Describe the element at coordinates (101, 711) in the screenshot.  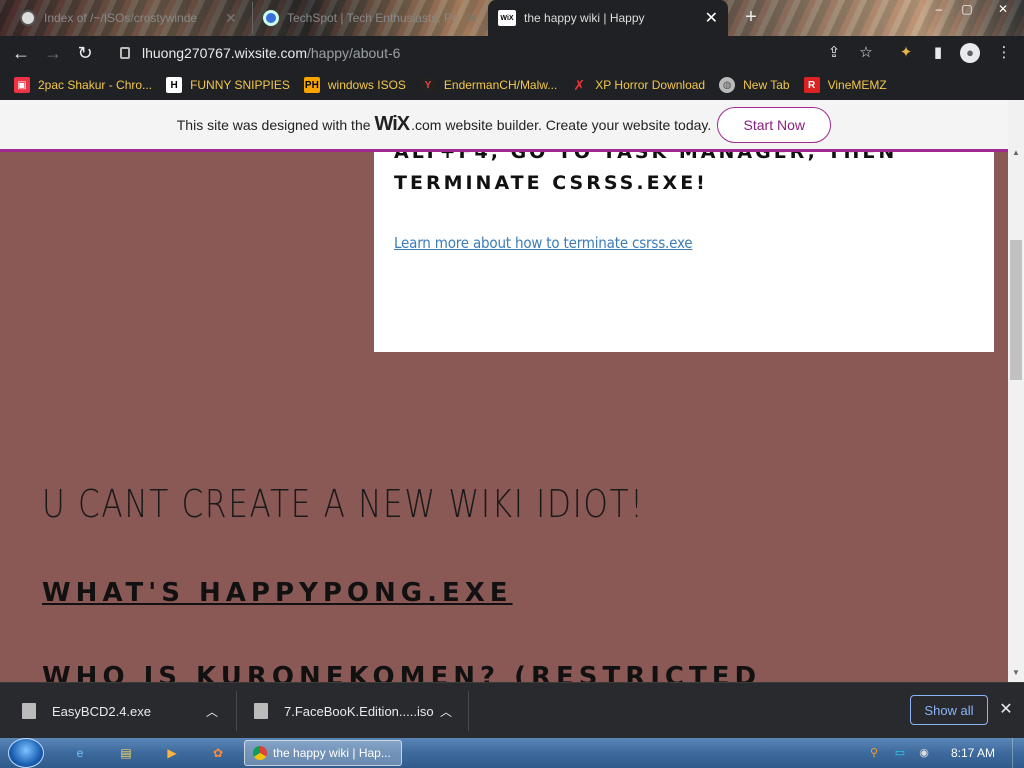
I see `download-filename: EasyBCD2.4.exe` at that location.